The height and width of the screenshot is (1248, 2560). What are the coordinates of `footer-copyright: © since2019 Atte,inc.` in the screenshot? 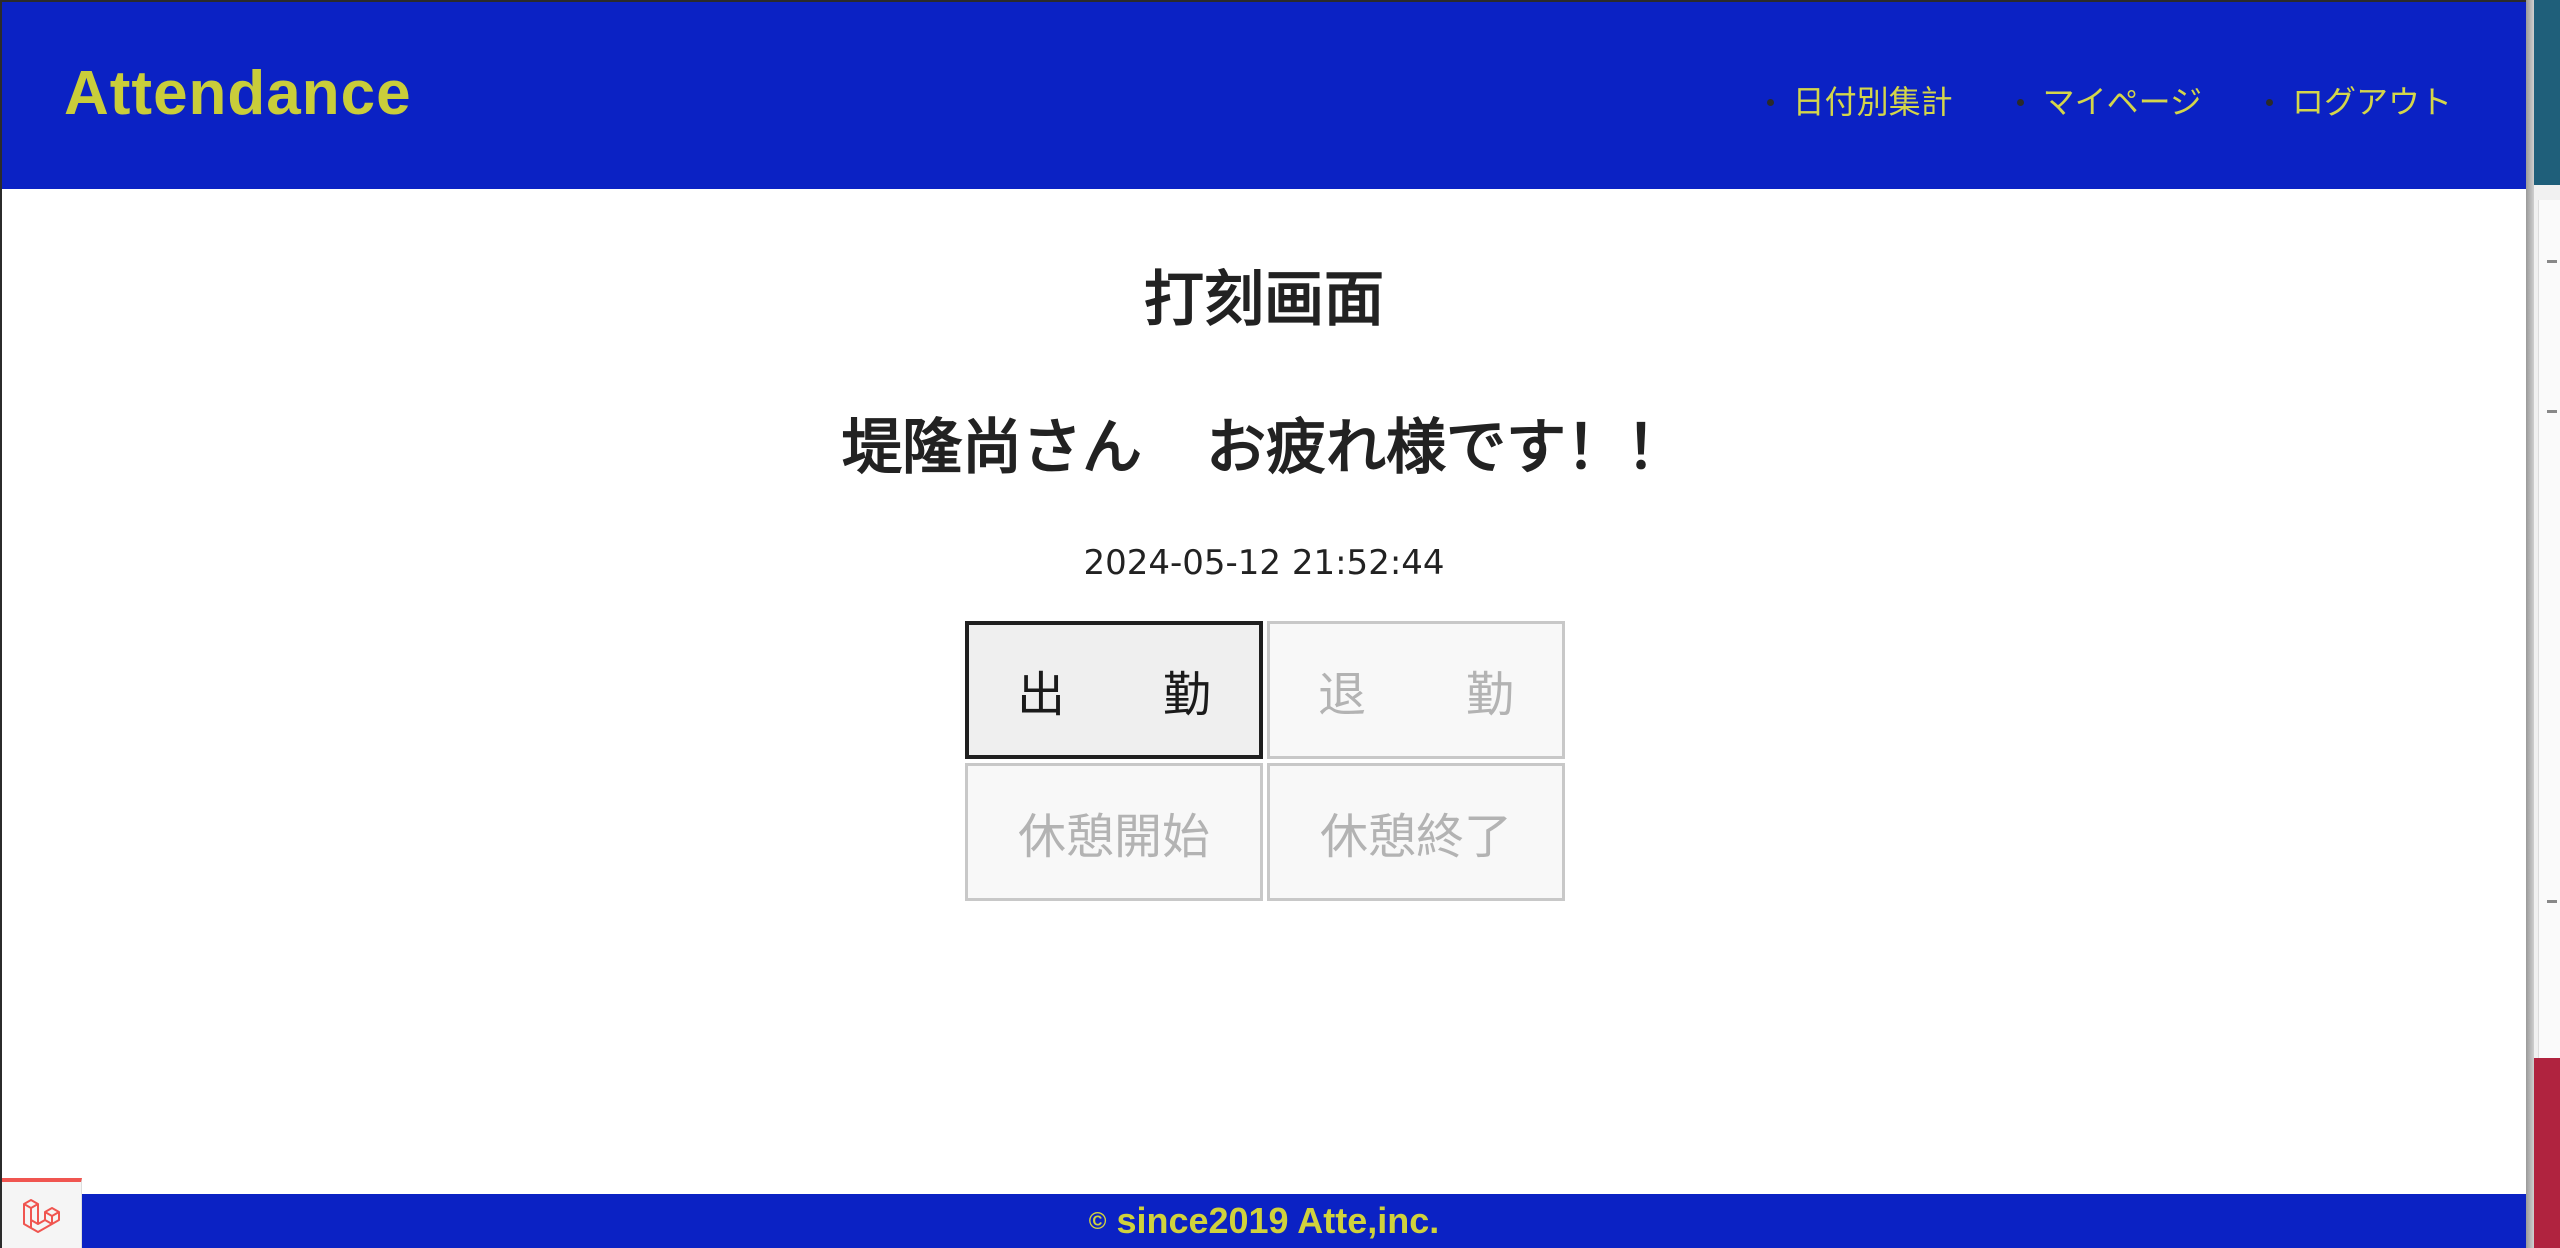 It's located at (1264, 1221).